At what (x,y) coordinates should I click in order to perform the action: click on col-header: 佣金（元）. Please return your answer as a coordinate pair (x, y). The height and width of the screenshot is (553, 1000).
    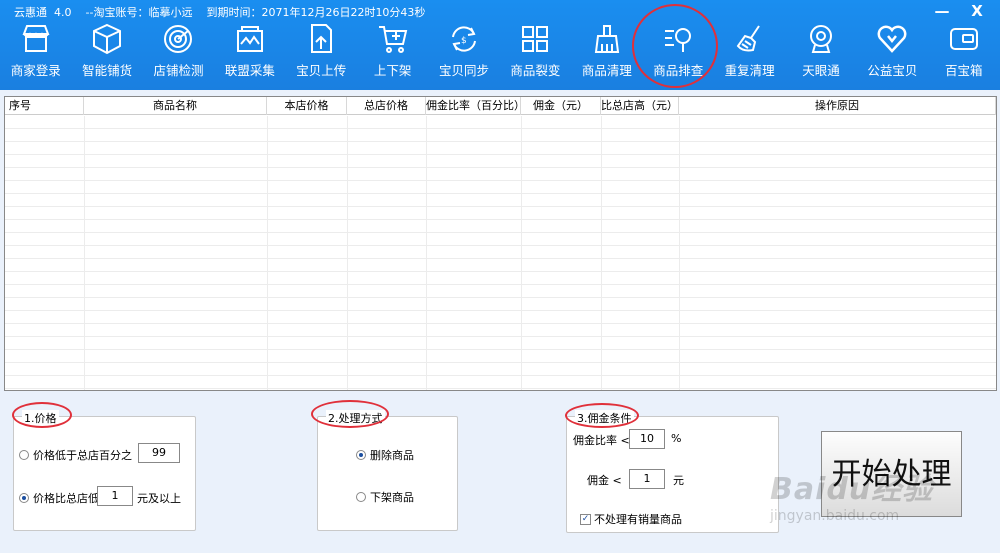
    Looking at the image, I should click on (561, 106).